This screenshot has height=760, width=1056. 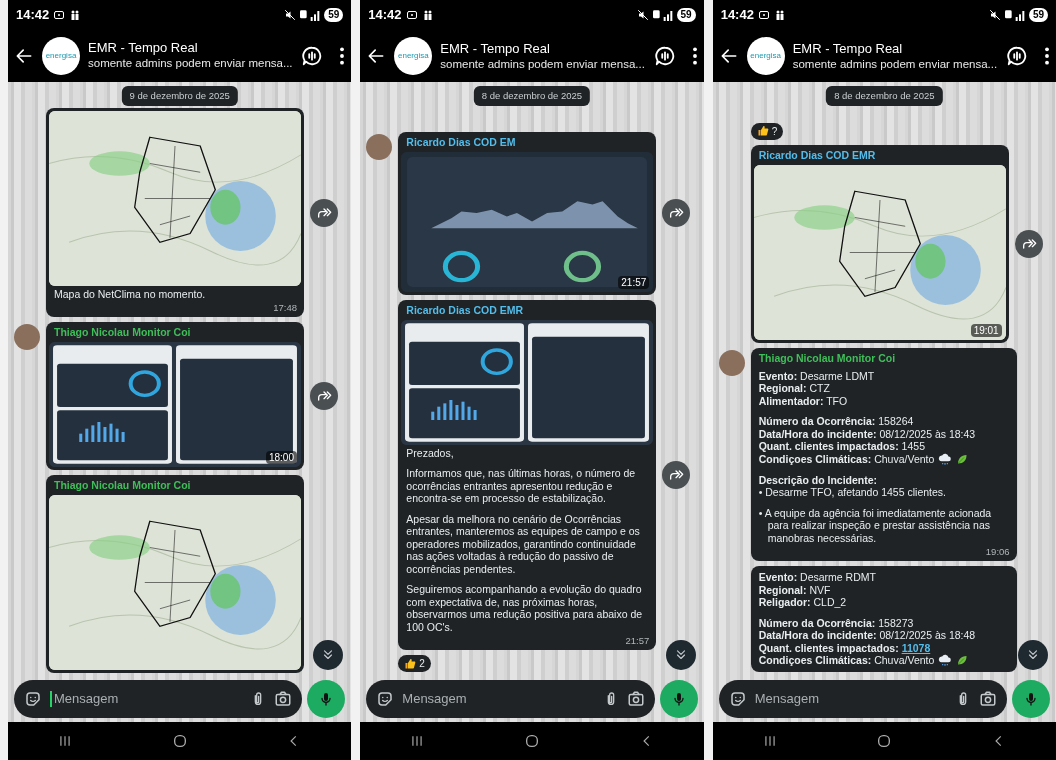 I want to click on message-line: Apesar da melhora no cenário de Ocorrências entrantes, manteremos as equipes de campo e os operadores mobilizados, garantindo continuidade nas ações voltadas à redução do passivo de ocorrências pendentes., so click(x=523, y=543).